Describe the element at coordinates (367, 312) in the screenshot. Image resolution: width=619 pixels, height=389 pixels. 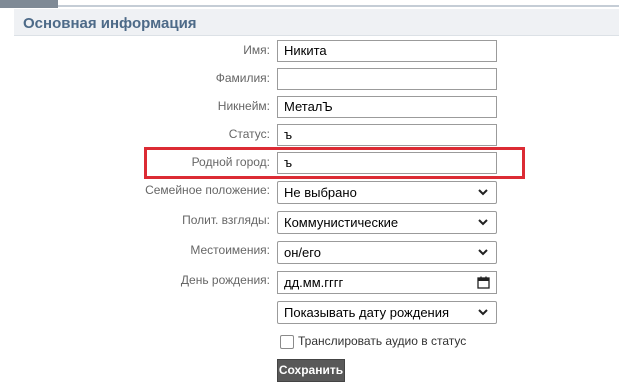
I see `birthday-visibility-value: Показывать дату рождения` at that location.